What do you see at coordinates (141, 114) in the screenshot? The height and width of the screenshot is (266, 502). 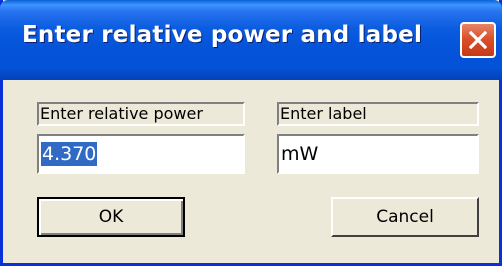 I see `relative-power-label: Enter relative power` at bounding box center [141, 114].